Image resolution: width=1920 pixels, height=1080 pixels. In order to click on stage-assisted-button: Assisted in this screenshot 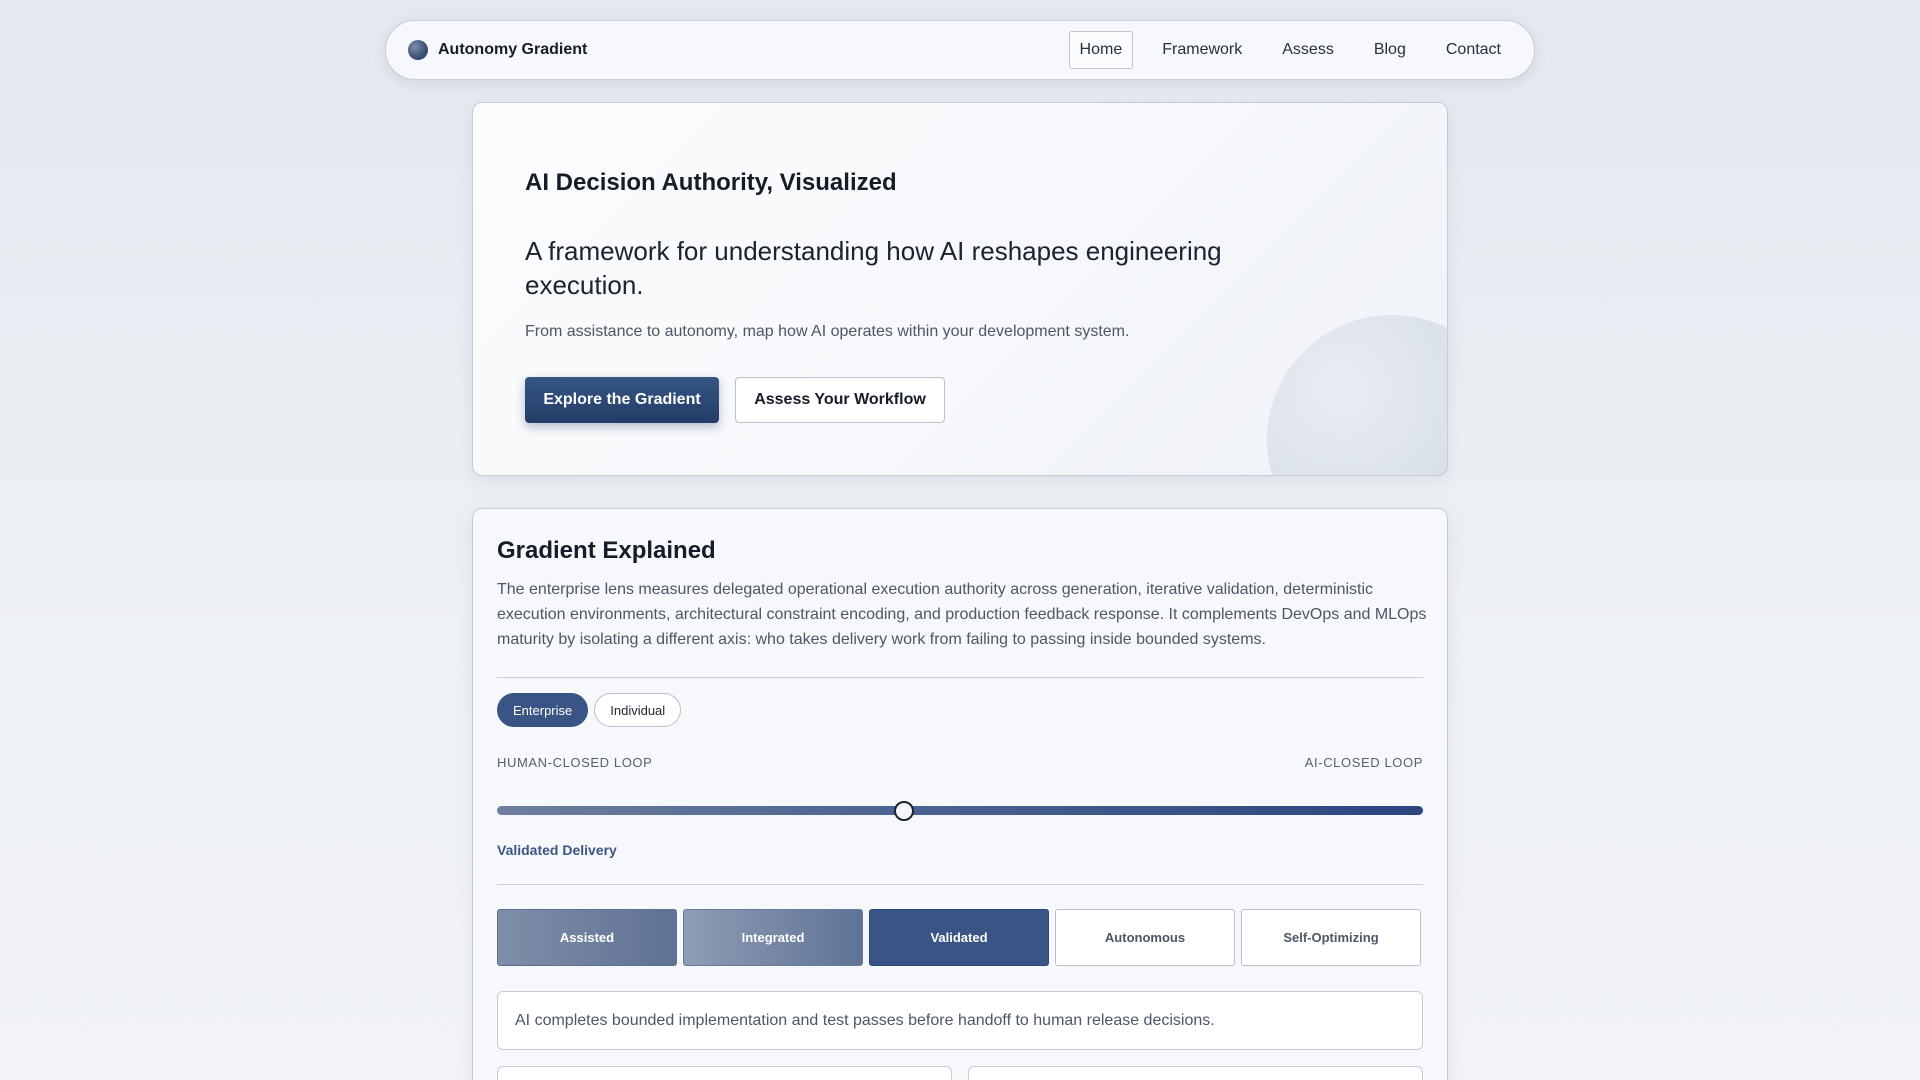, I will do `click(587, 937)`.